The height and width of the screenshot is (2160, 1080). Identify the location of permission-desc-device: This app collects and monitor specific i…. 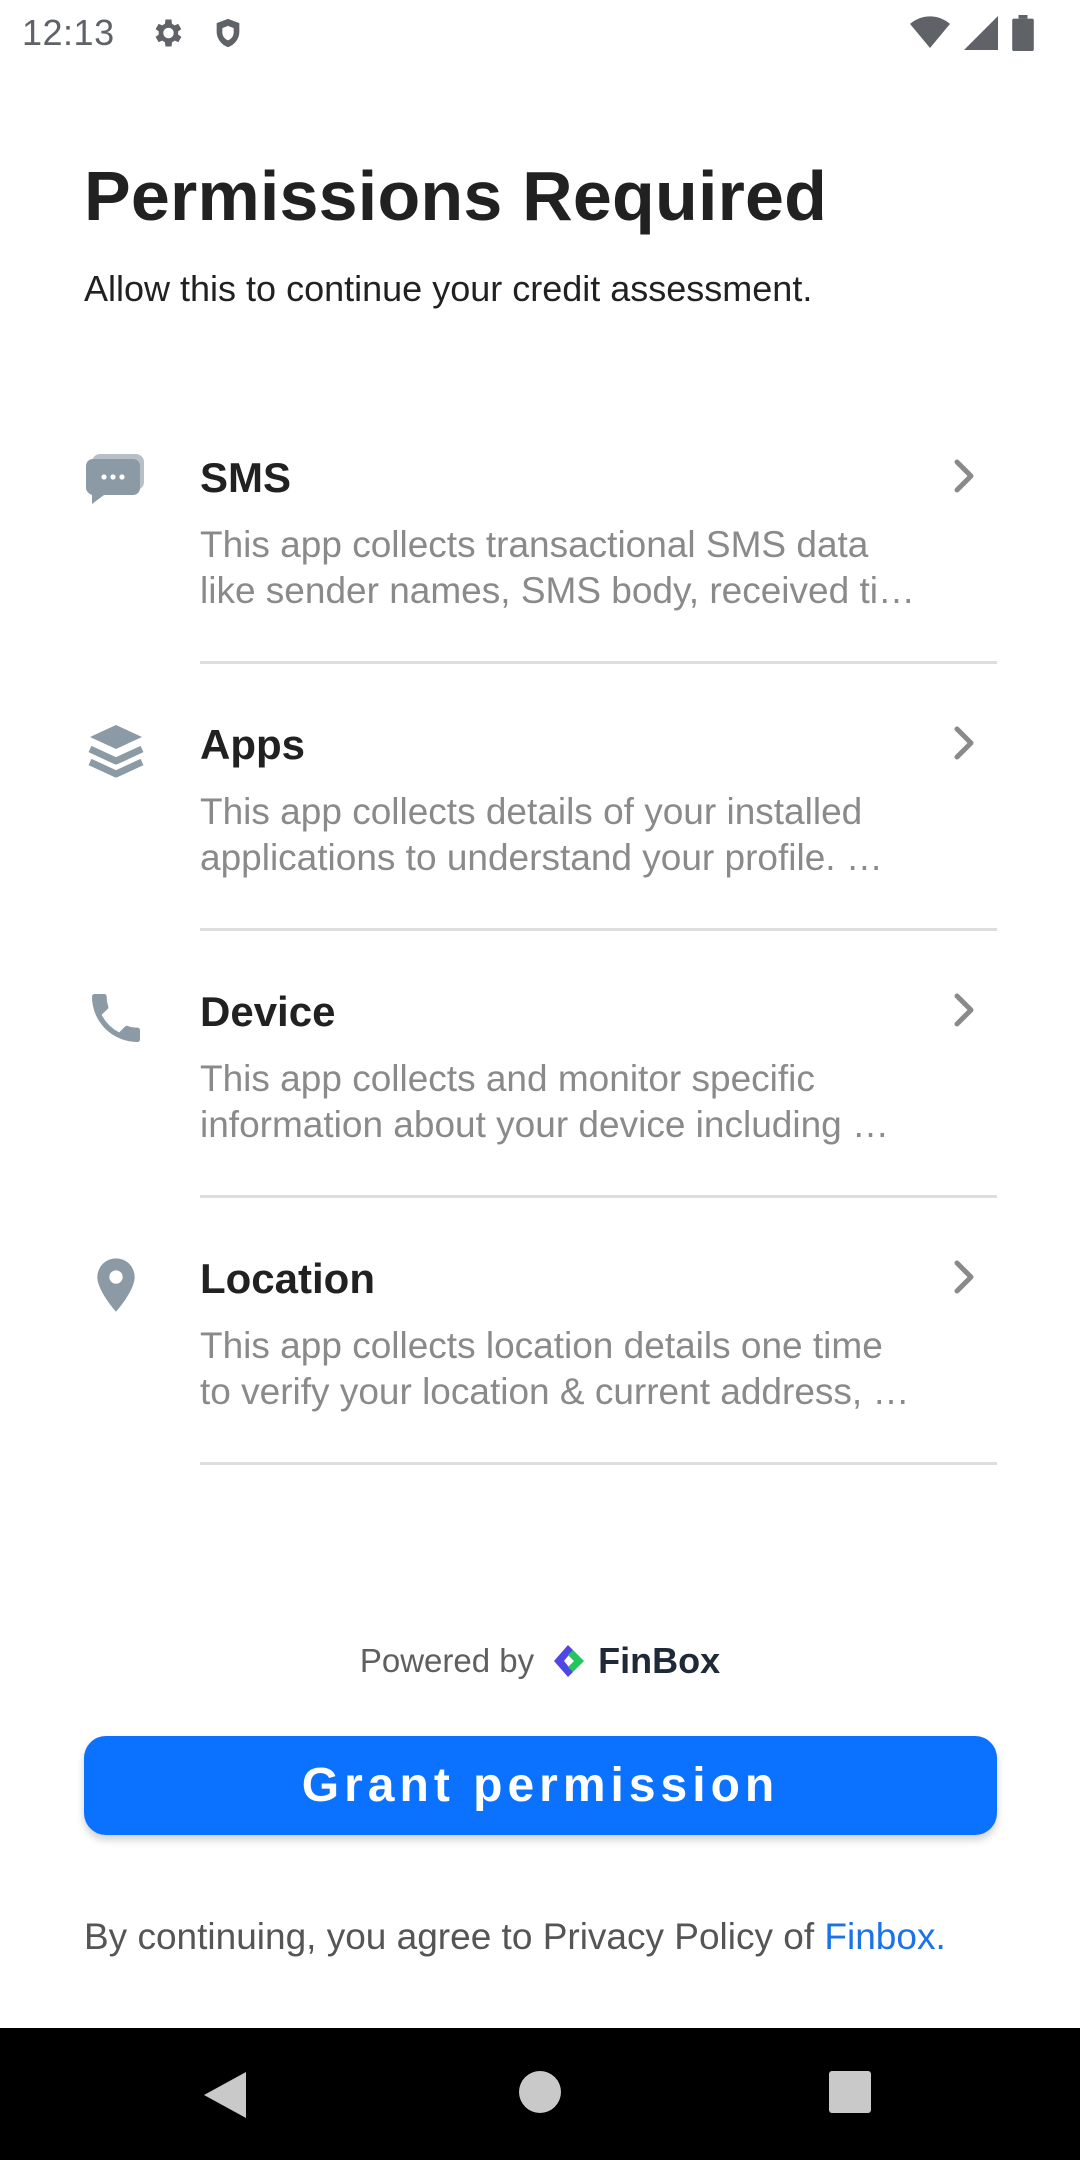
(570, 1102).